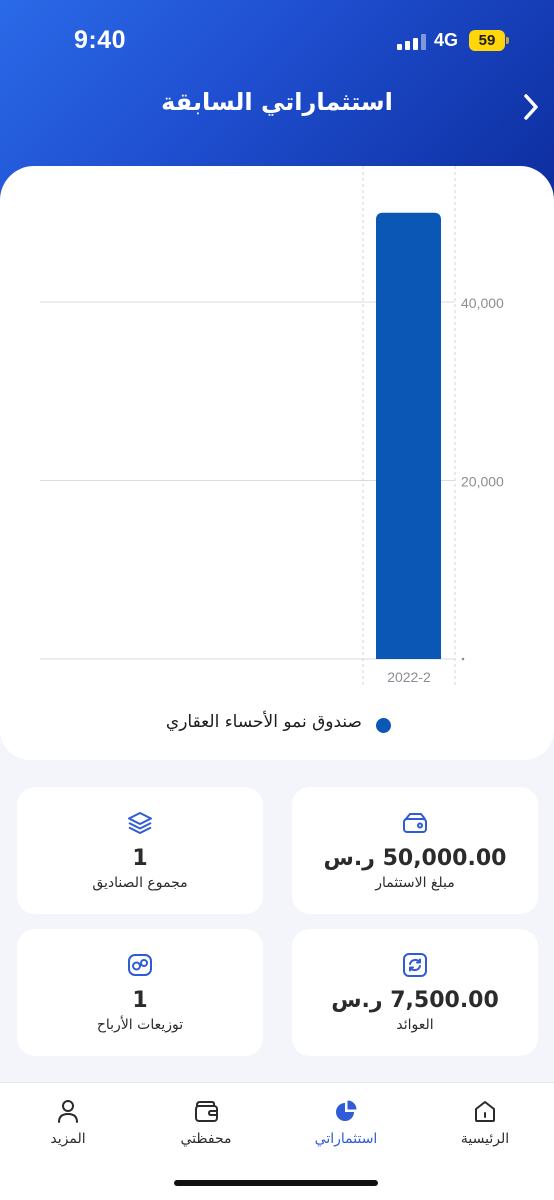 Image resolution: width=554 pixels, height=1200 pixels. I want to click on status-bar: 9:40 4G 59, so click(277, 42).